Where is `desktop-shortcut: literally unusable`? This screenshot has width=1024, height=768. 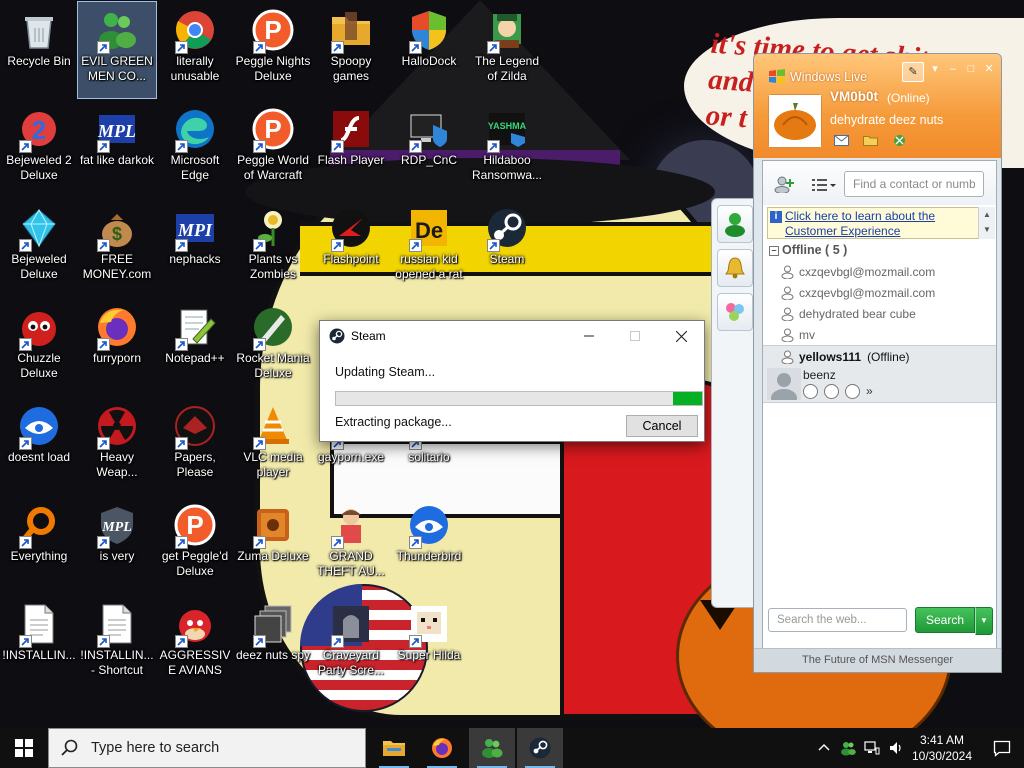 desktop-shortcut: literally unusable is located at coordinates (195, 50).